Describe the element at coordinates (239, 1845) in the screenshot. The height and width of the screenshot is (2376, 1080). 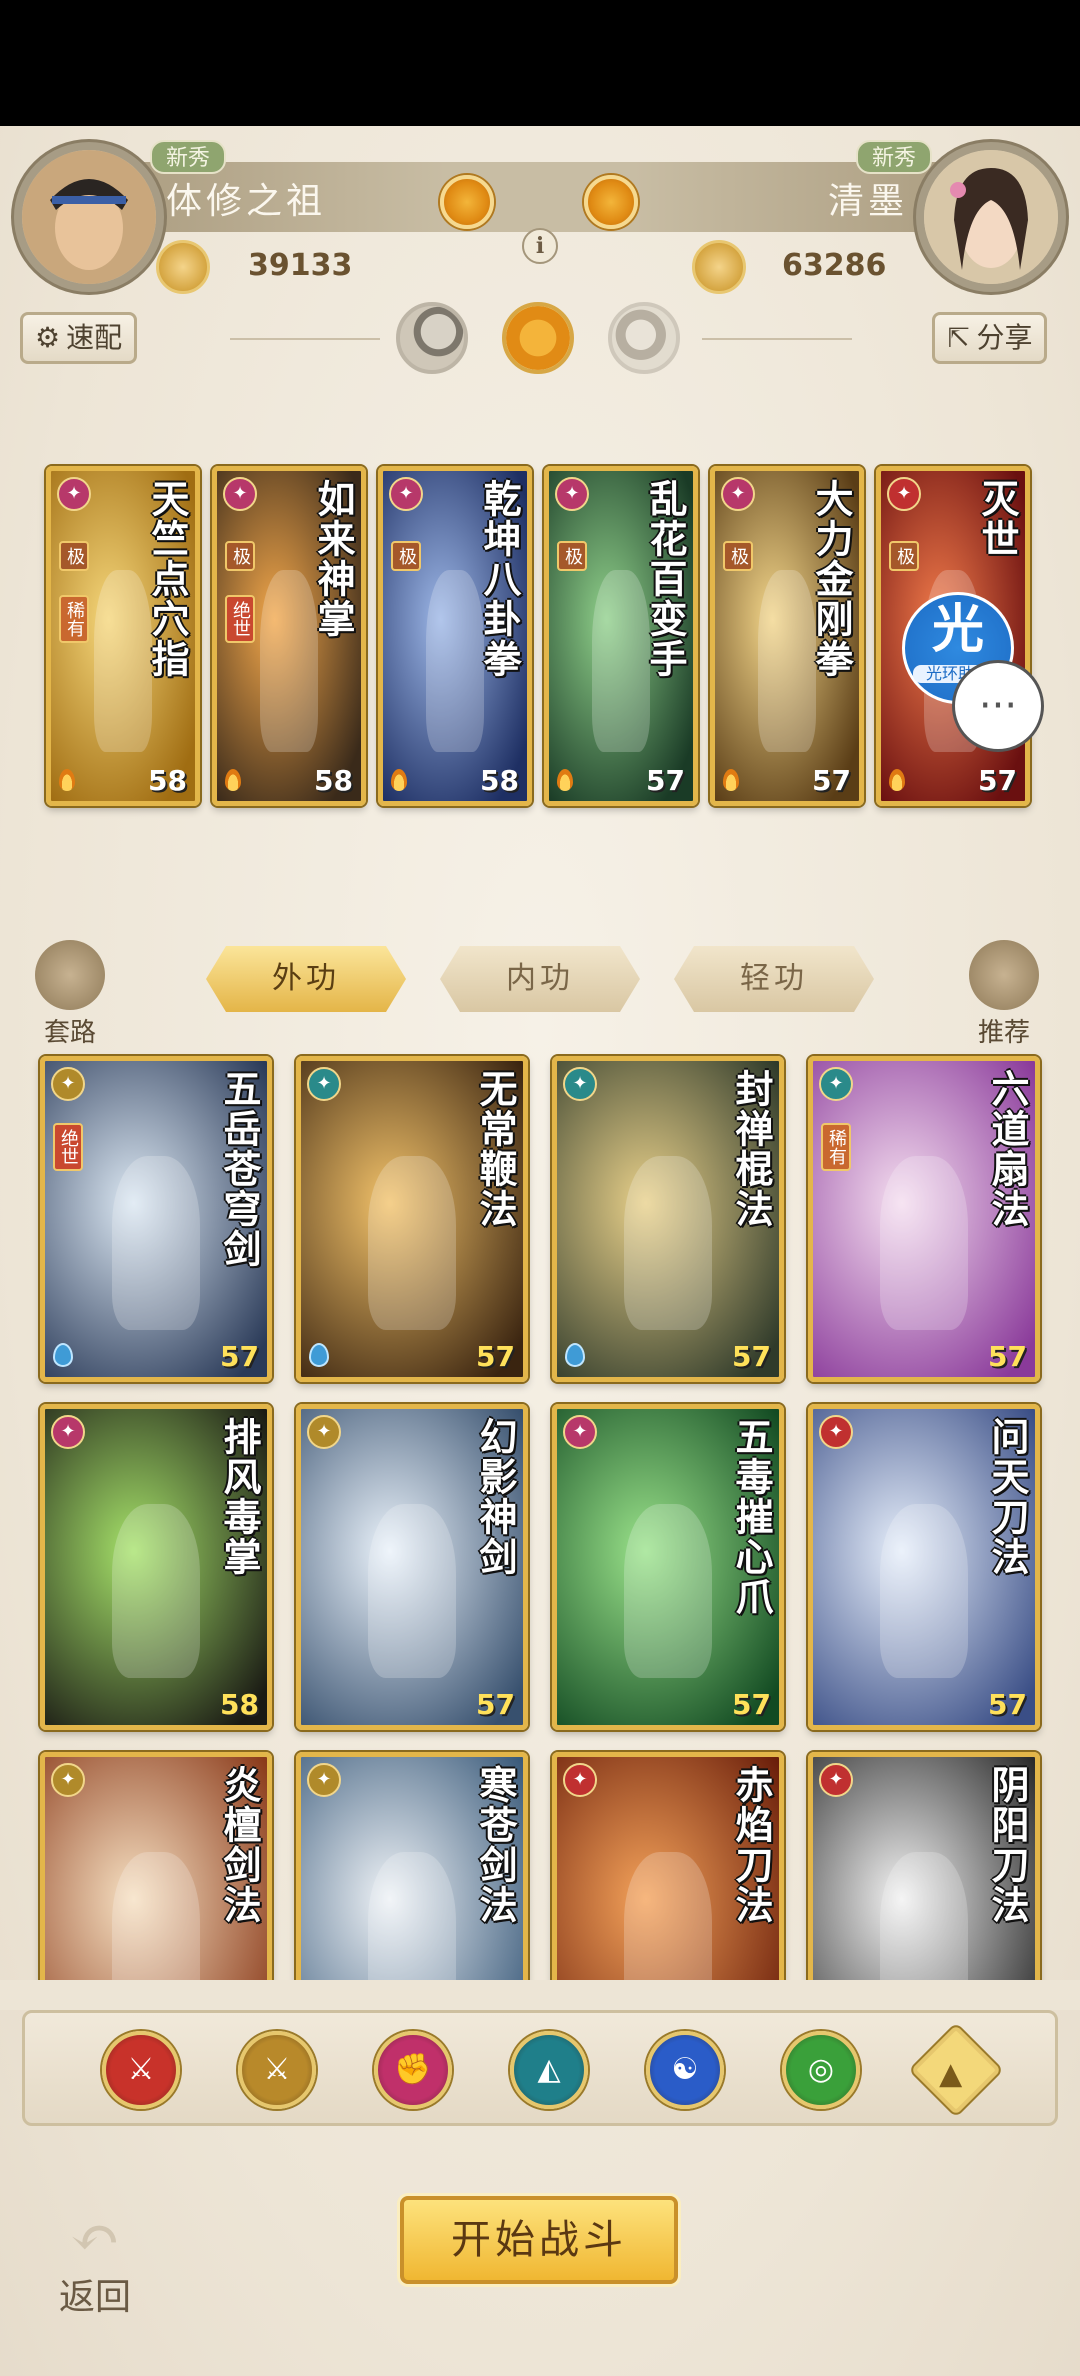
I see `card-title: 炎檀剑法` at that location.